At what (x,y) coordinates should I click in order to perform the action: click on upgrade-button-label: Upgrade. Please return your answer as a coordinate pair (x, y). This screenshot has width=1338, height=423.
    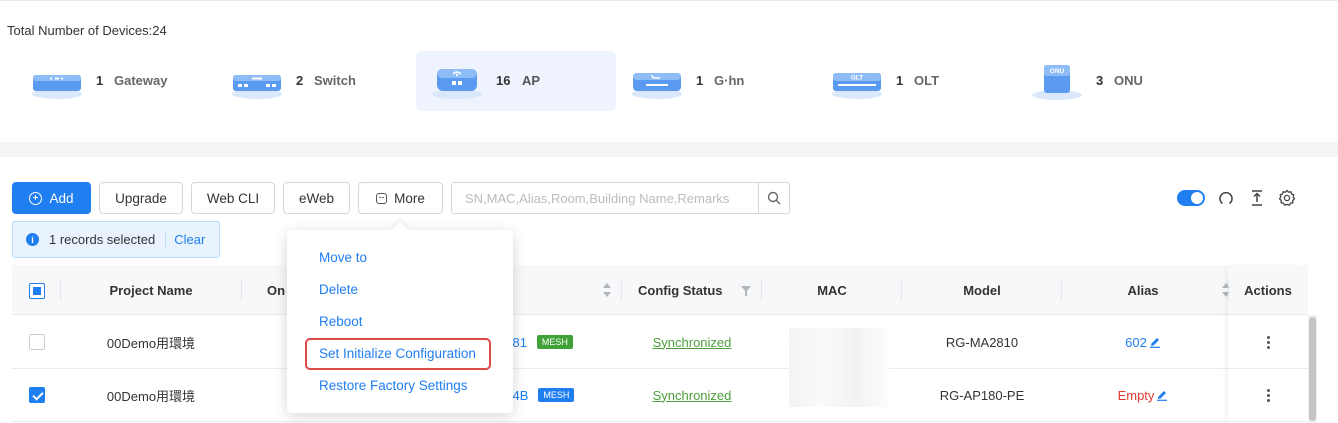
    Looking at the image, I should click on (141, 198).